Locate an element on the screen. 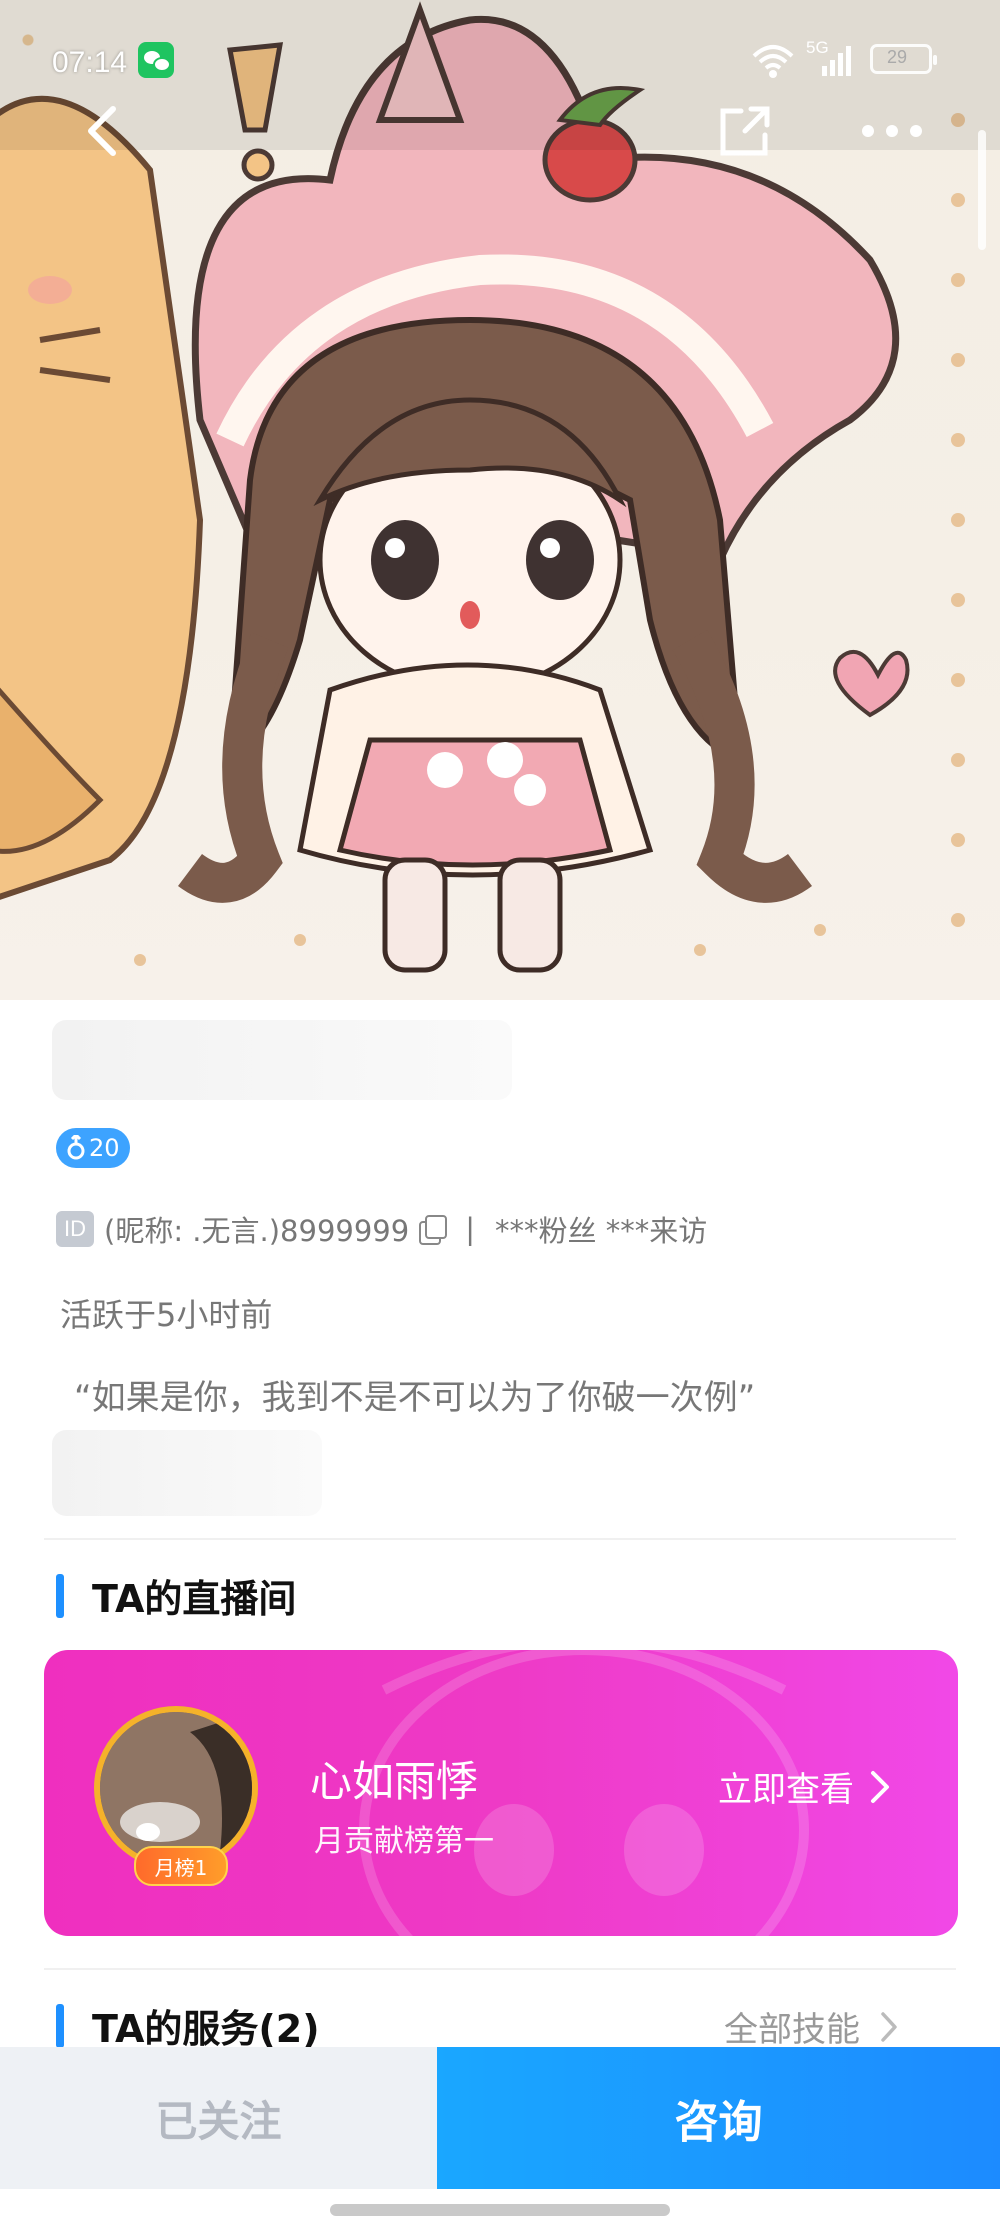 The width and height of the screenshot is (1000, 2235). chevron-left-icon is located at coordinates (102, 131).